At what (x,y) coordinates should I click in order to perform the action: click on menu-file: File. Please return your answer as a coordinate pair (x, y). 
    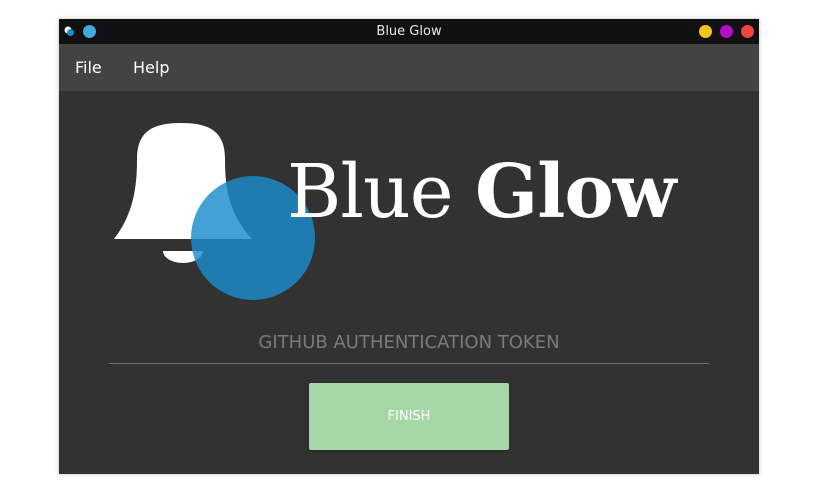
    Looking at the image, I should click on (88, 67).